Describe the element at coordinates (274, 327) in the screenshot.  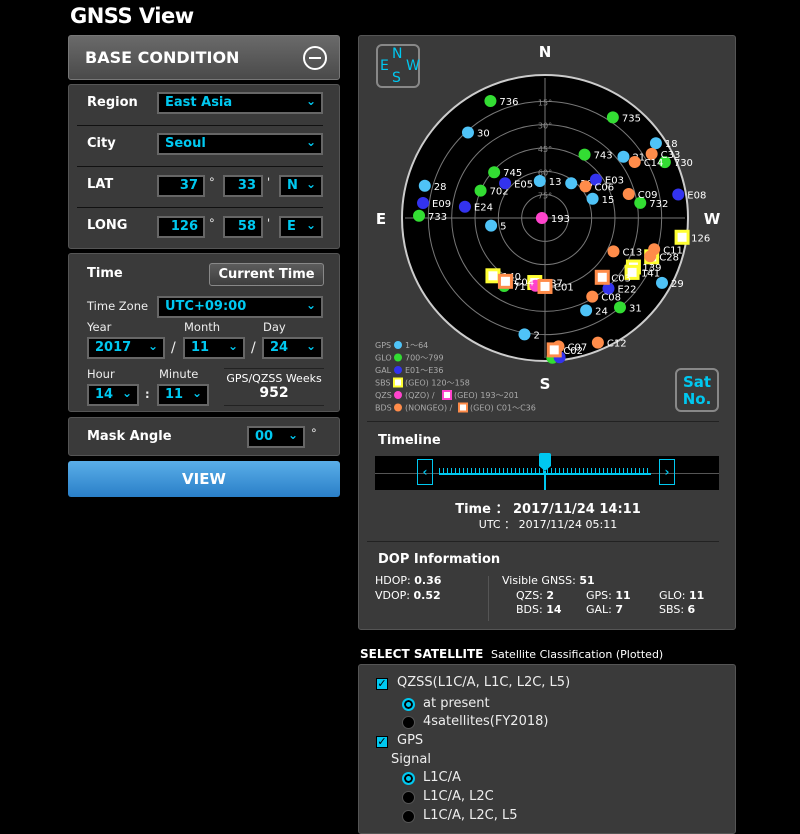
I see `day-label: Day` at that location.